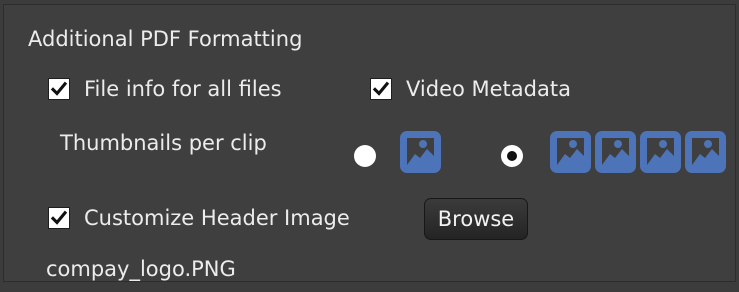  I want to click on video-metadata-option: Video Metadata, so click(470, 89).